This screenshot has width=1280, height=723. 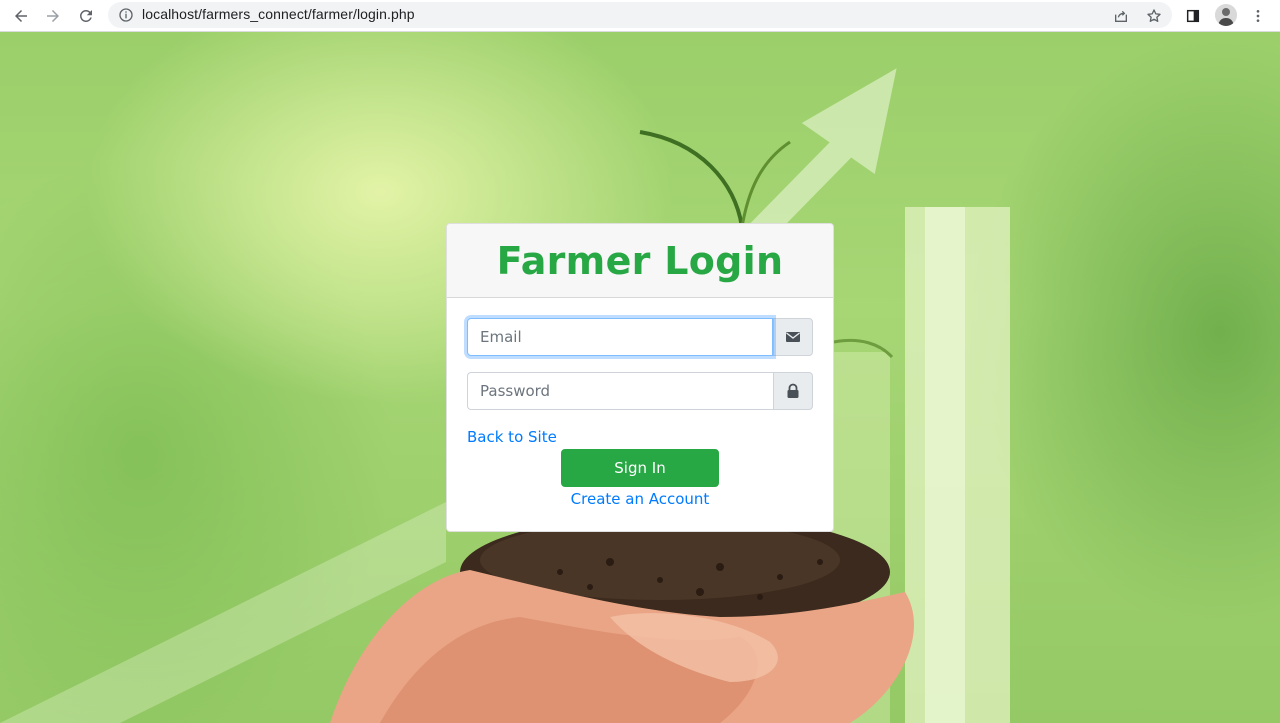 I want to click on password-input-group, so click(x=640, y=391).